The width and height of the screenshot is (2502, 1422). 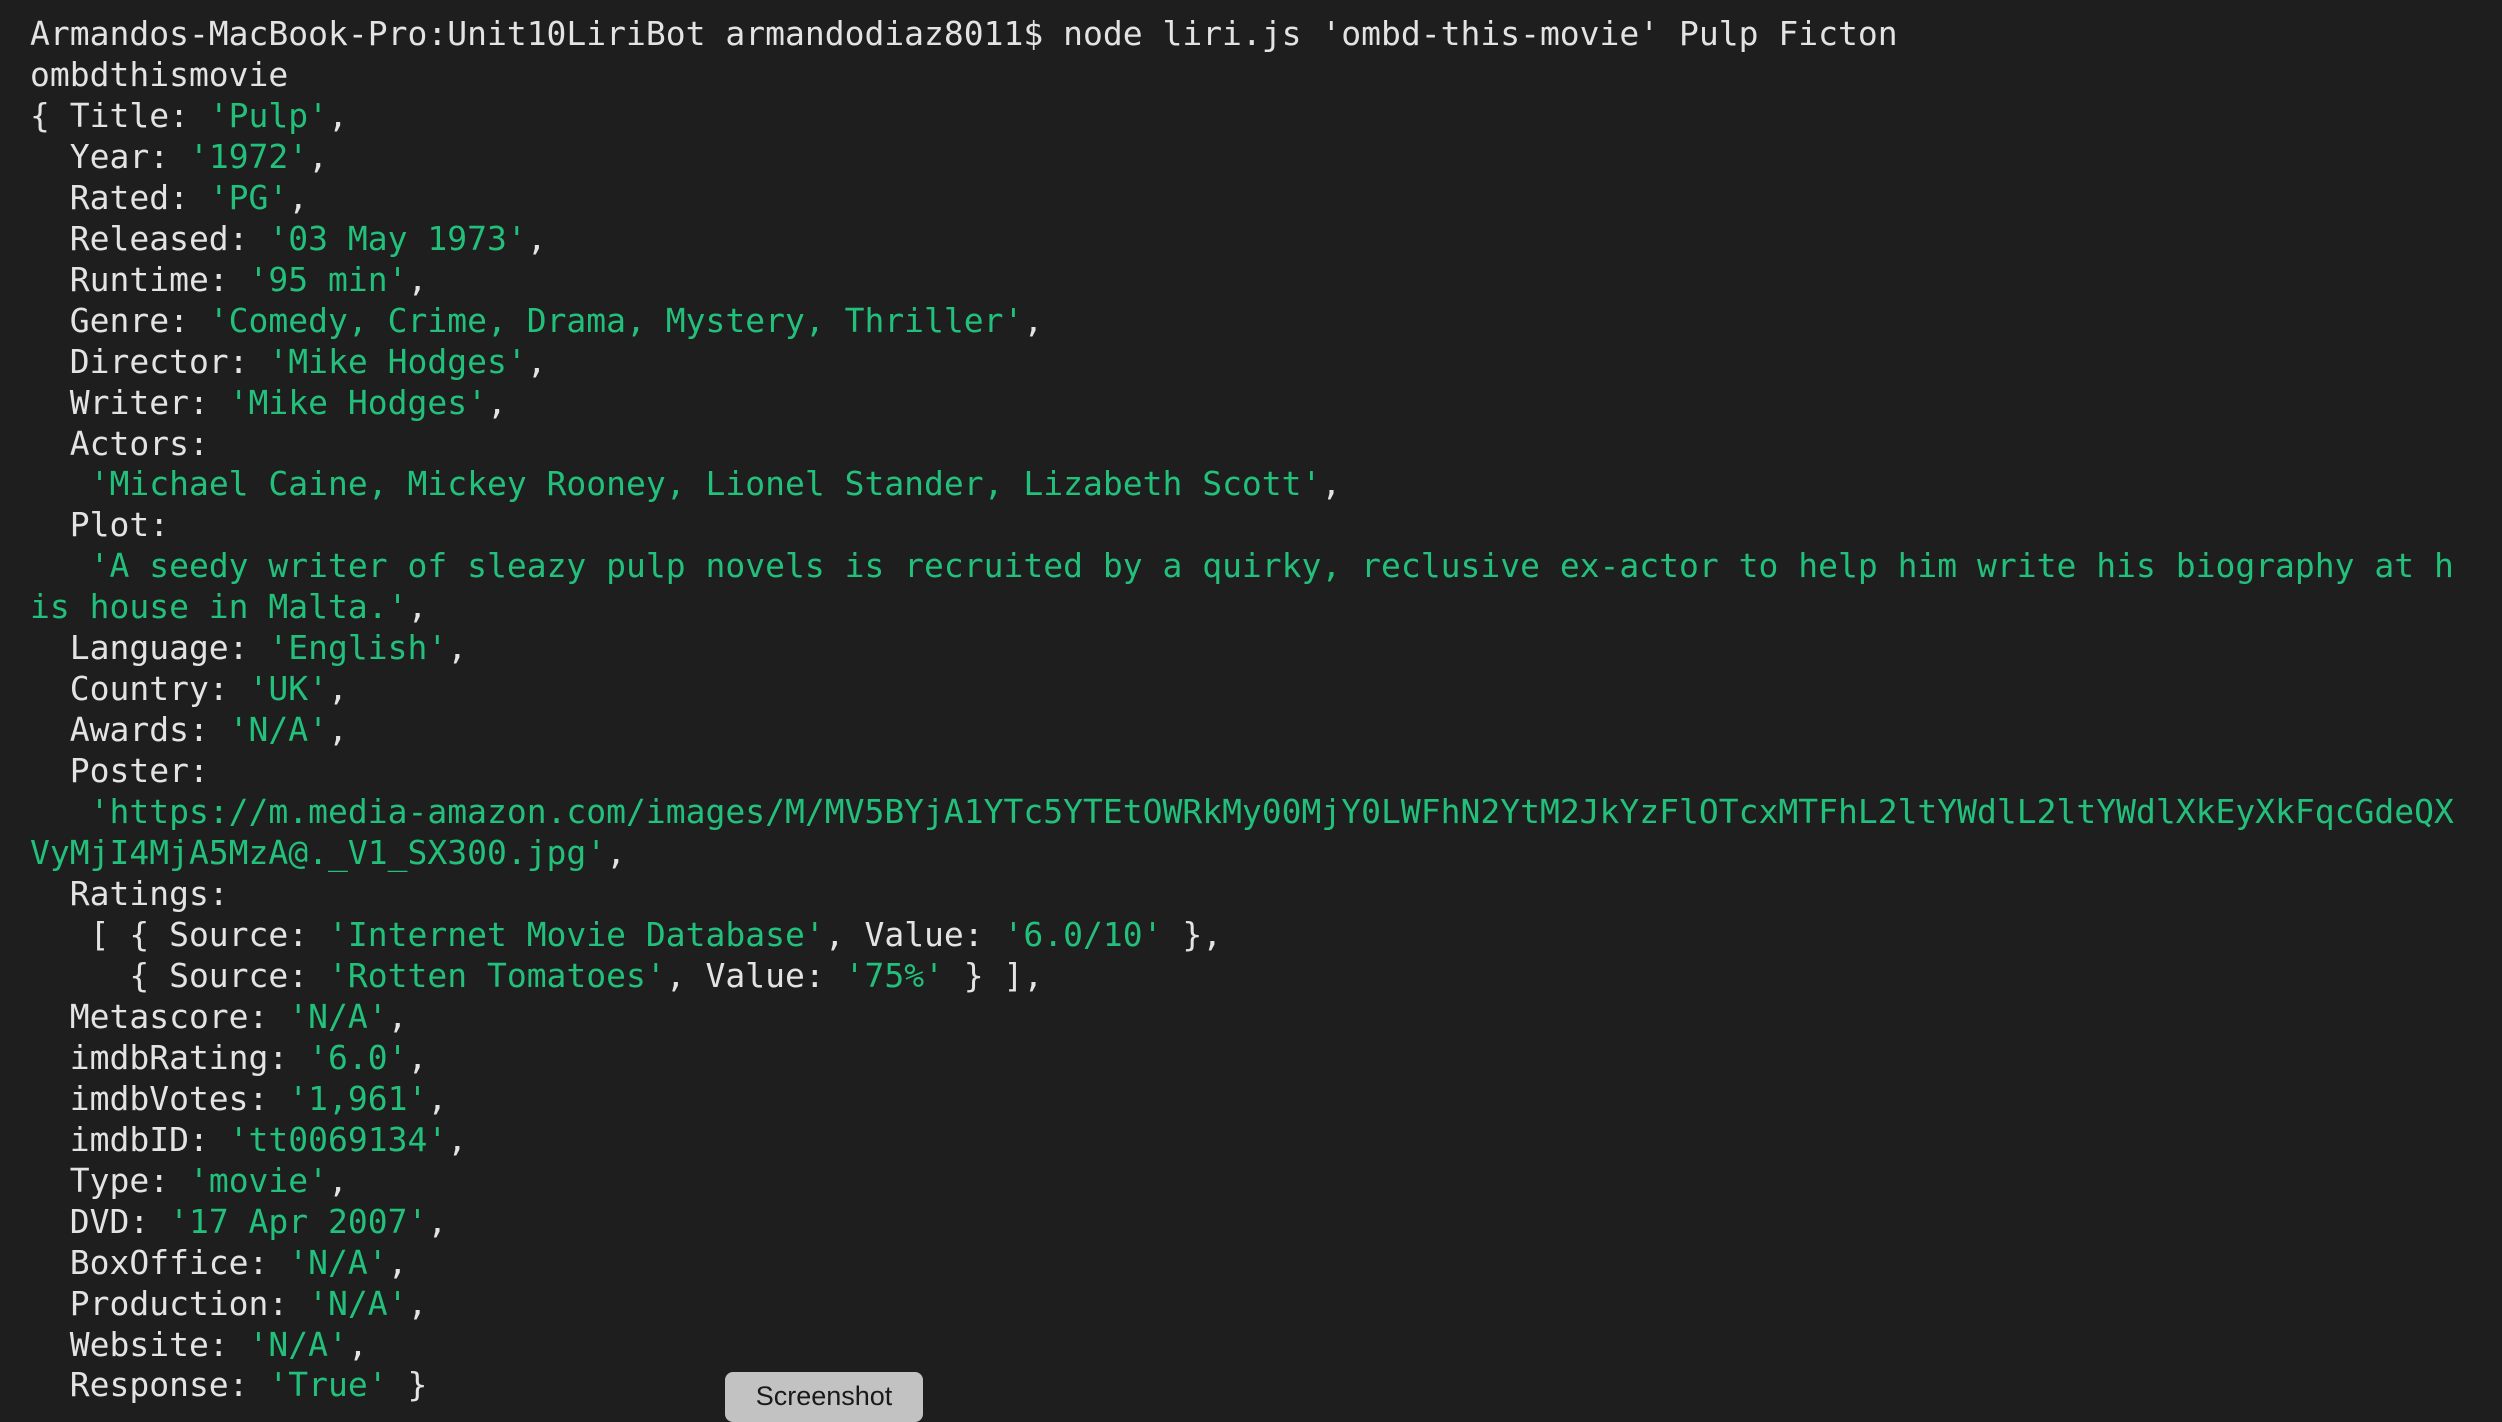 What do you see at coordinates (1242, 157) in the screenshot?
I see `terminal-line: Year: '1972',` at bounding box center [1242, 157].